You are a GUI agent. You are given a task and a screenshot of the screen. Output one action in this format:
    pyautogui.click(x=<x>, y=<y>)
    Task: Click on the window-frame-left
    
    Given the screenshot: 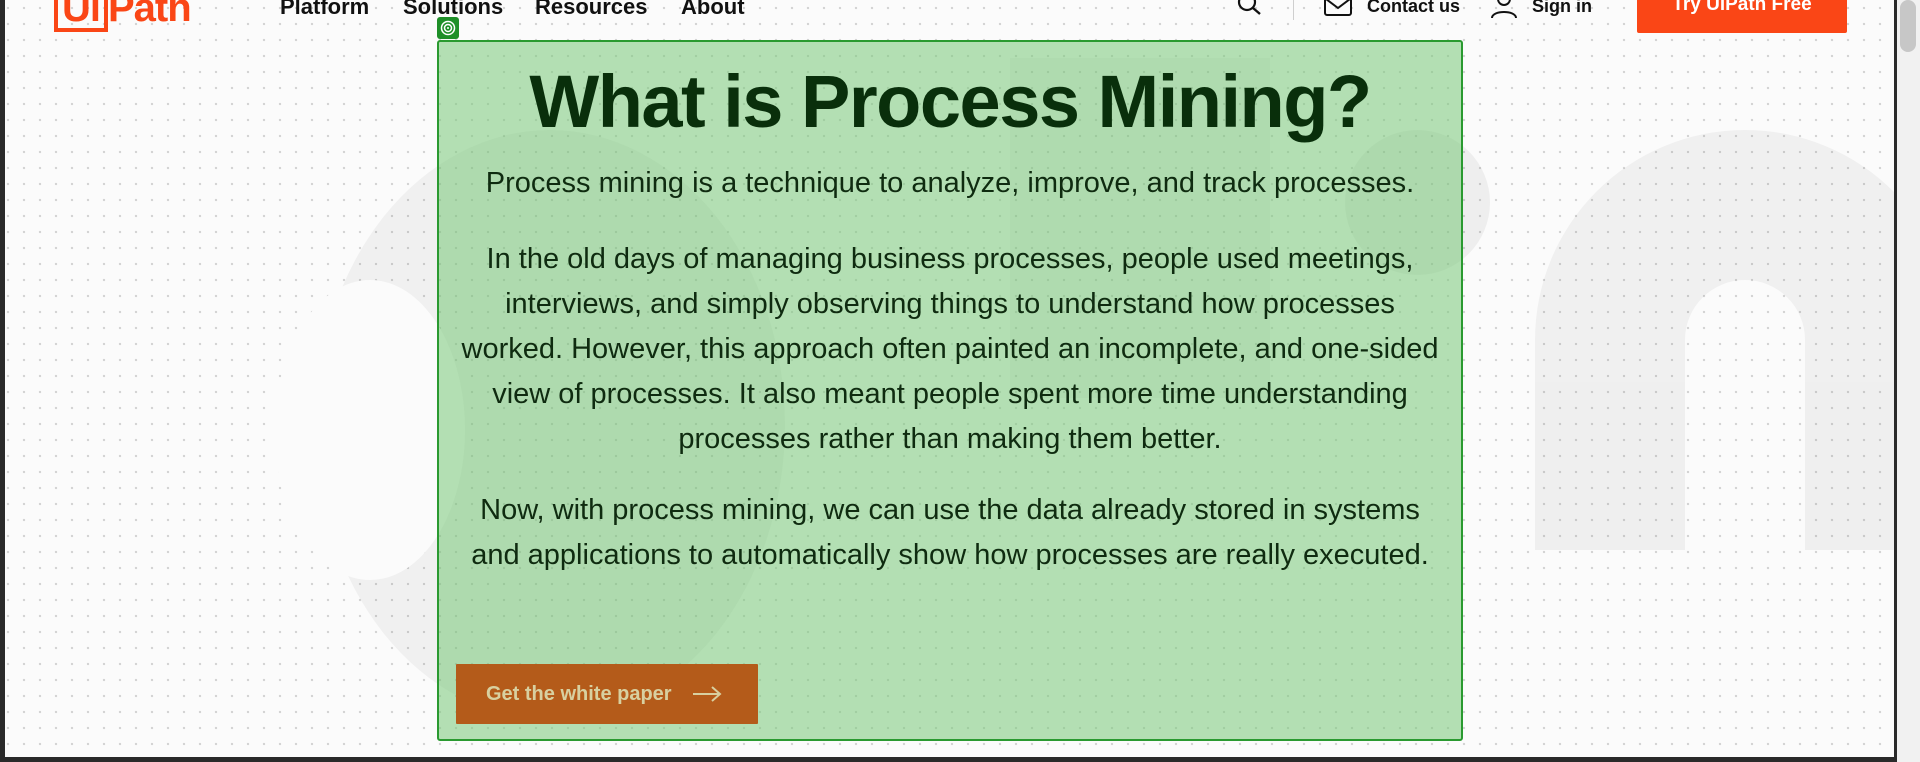 What is the action you would take?
    pyautogui.click(x=2, y=381)
    